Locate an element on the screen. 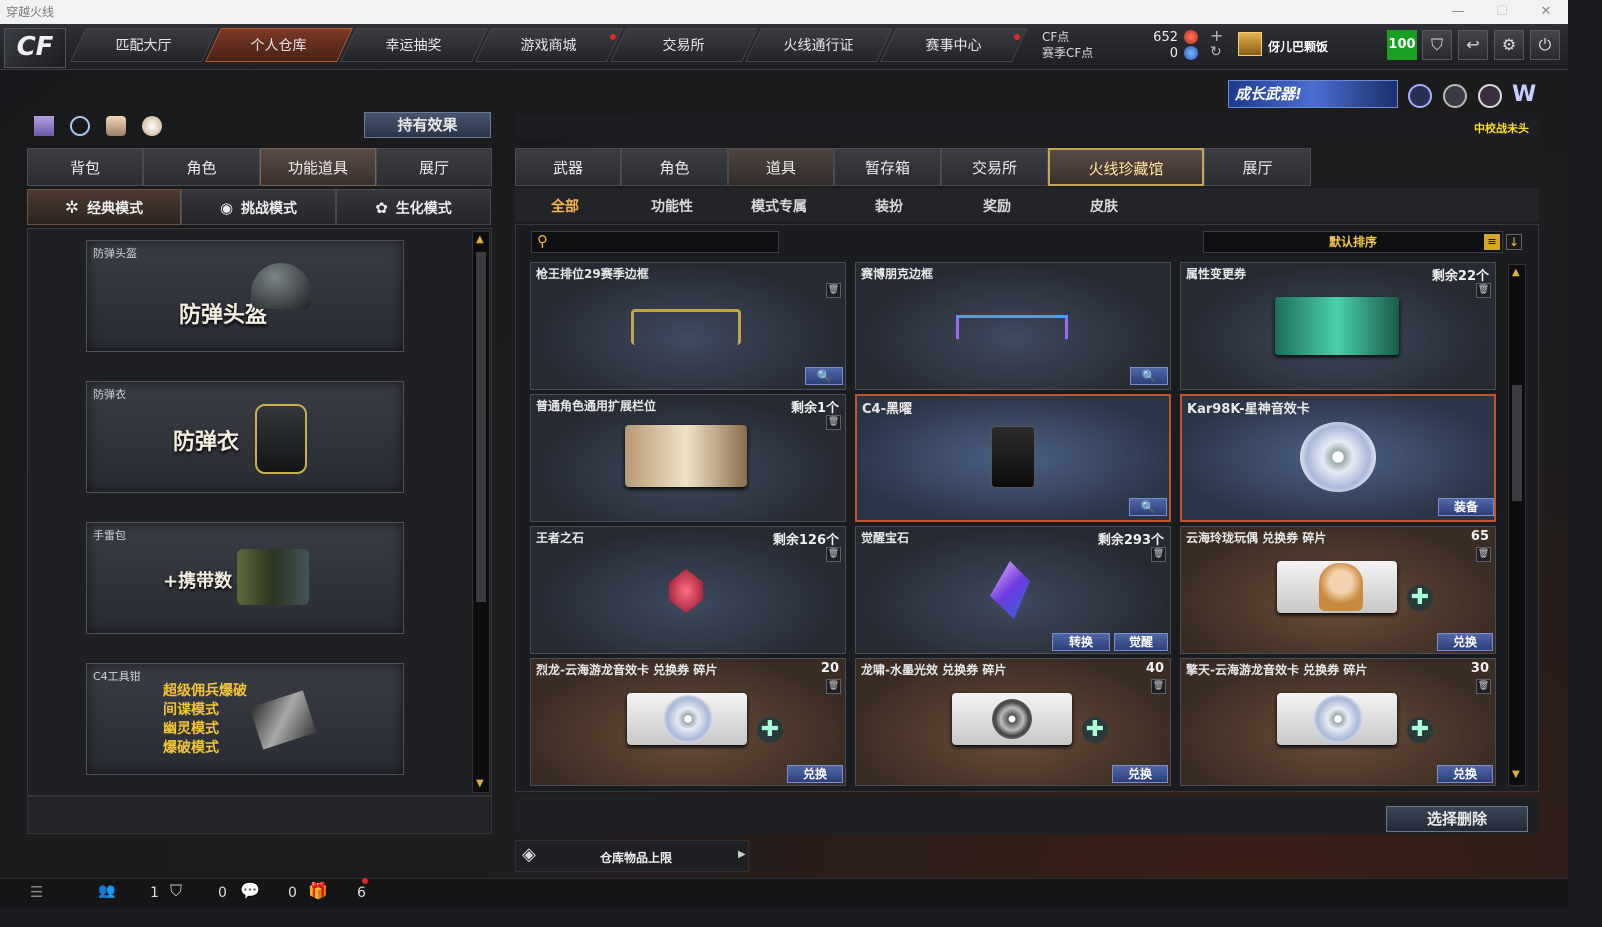 The height and width of the screenshot is (927, 1602). nav-tab-shop: 游戏商城 is located at coordinates (549, 45).